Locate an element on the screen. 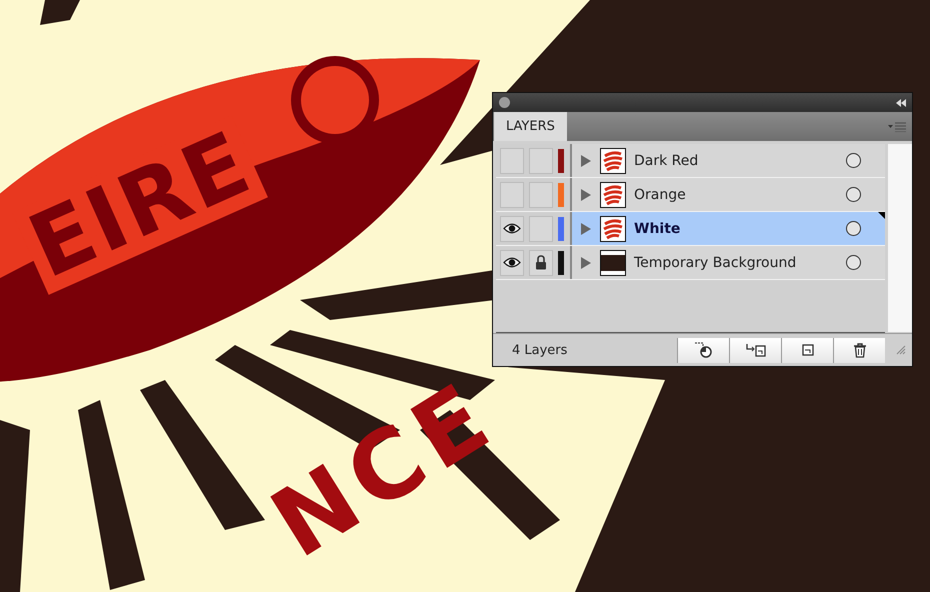  scrollbar is located at coordinates (900, 238).